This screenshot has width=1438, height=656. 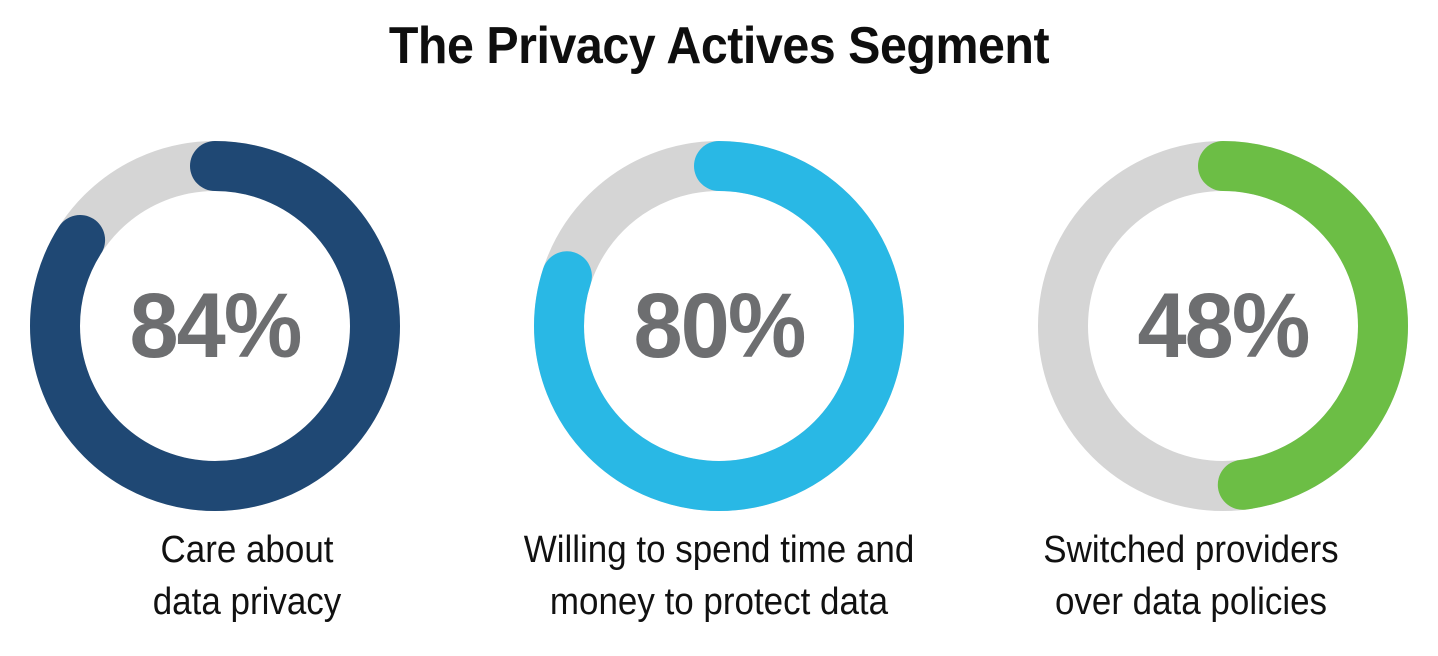 I want to click on donut-chart-care-about-data-privacy: 84%, so click(x=215, y=326).